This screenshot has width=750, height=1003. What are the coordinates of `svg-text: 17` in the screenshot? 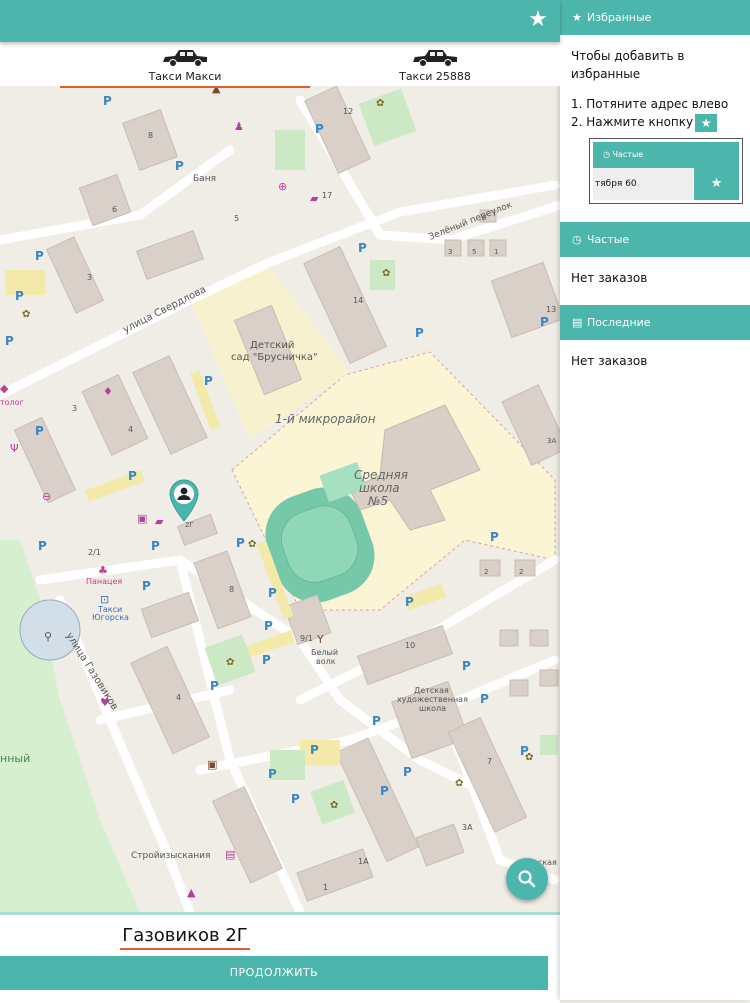 It's located at (327, 195).